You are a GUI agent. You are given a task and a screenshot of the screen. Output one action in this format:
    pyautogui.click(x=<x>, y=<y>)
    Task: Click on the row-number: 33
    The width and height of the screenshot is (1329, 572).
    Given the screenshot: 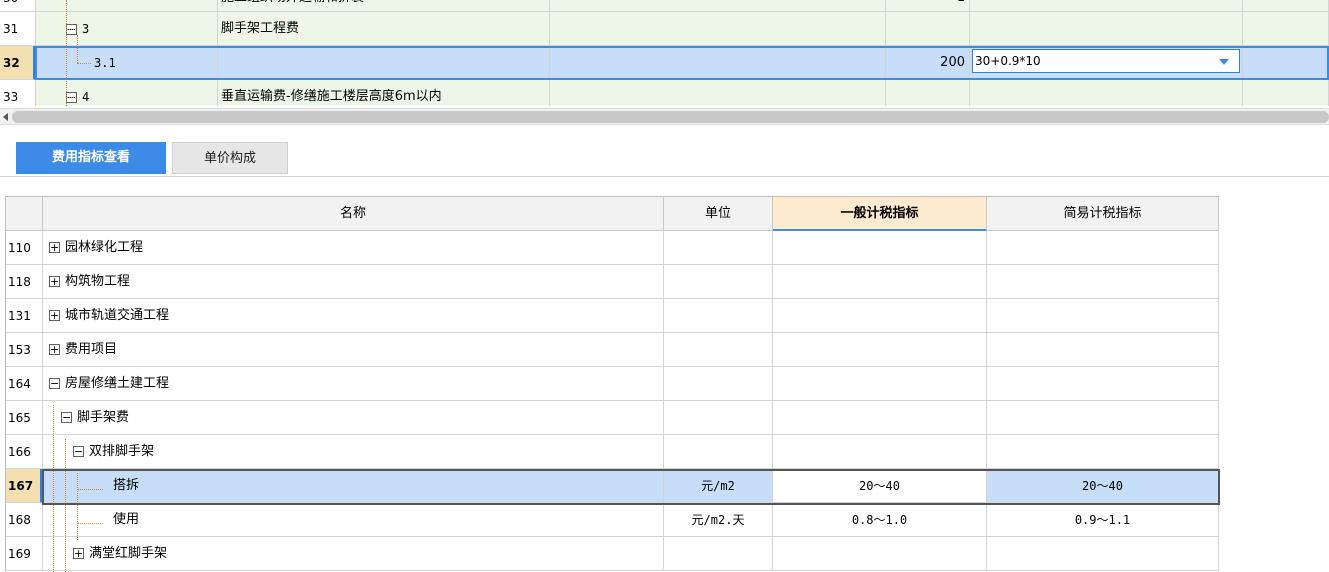 What is the action you would take?
    pyautogui.click(x=18, y=93)
    